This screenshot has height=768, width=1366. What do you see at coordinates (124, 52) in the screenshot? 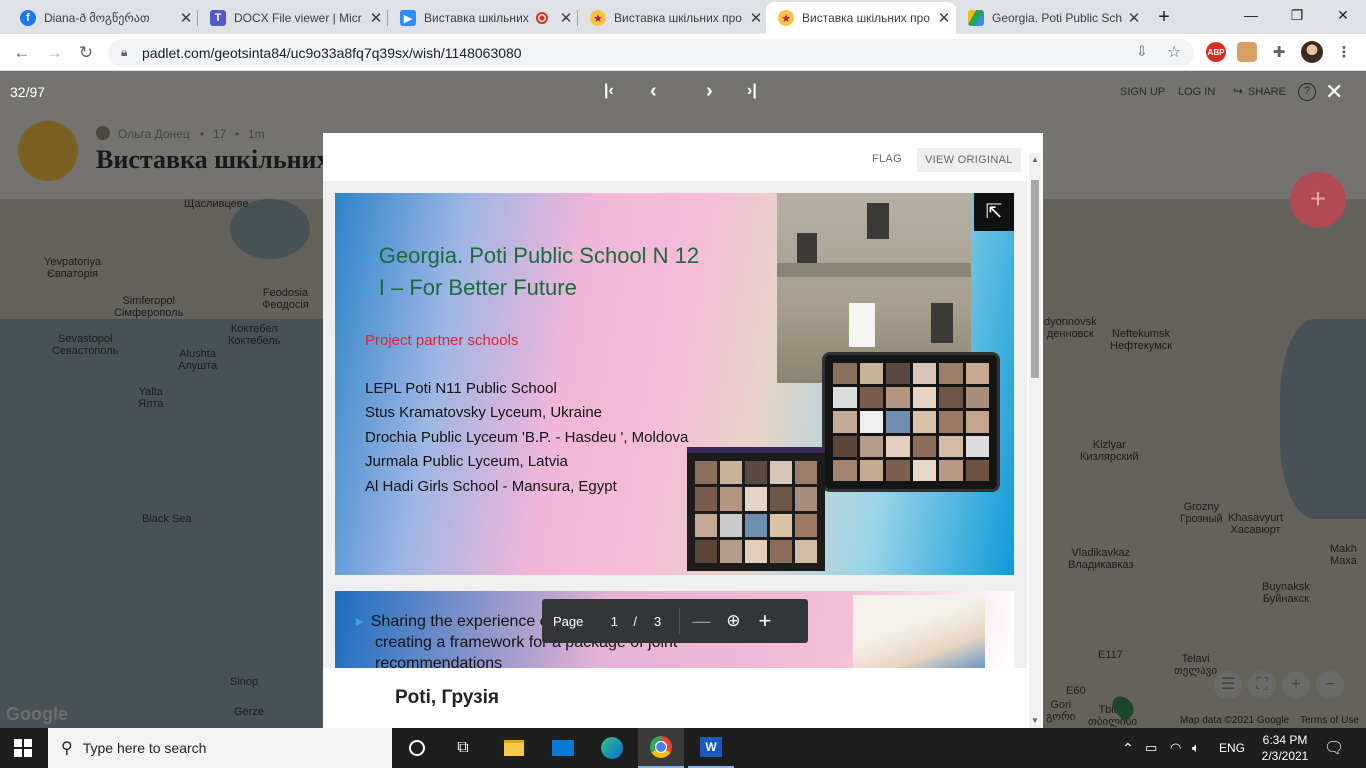
I see `lock-icon: 🔒︎` at bounding box center [124, 52].